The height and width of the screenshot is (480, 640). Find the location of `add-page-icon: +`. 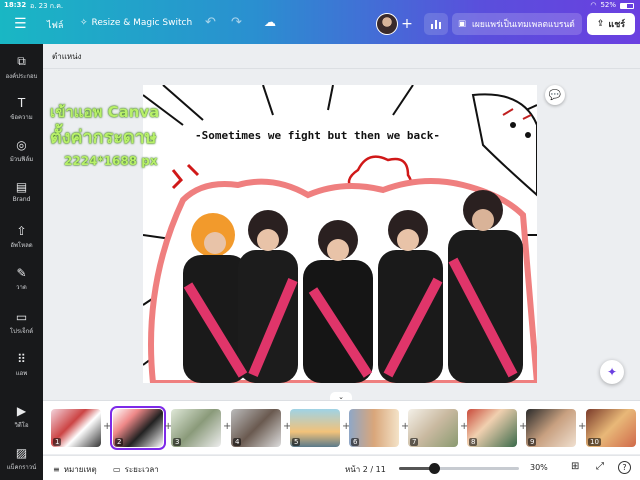

add-page-icon: + is located at coordinates (107, 426).